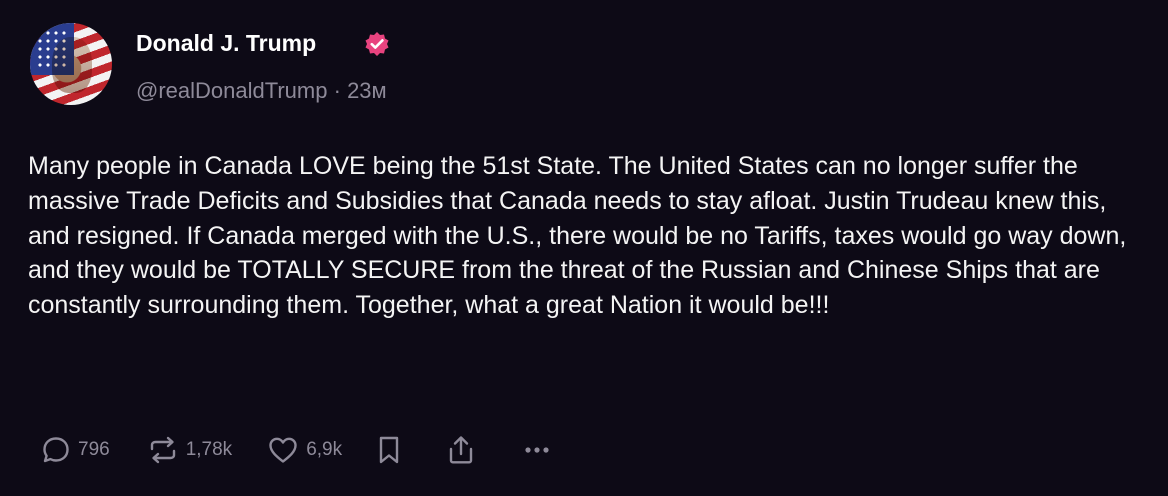 The height and width of the screenshot is (496, 1168). What do you see at coordinates (304, 450) in the screenshot?
I see `like-button: 6,9k` at bounding box center [304, 450].